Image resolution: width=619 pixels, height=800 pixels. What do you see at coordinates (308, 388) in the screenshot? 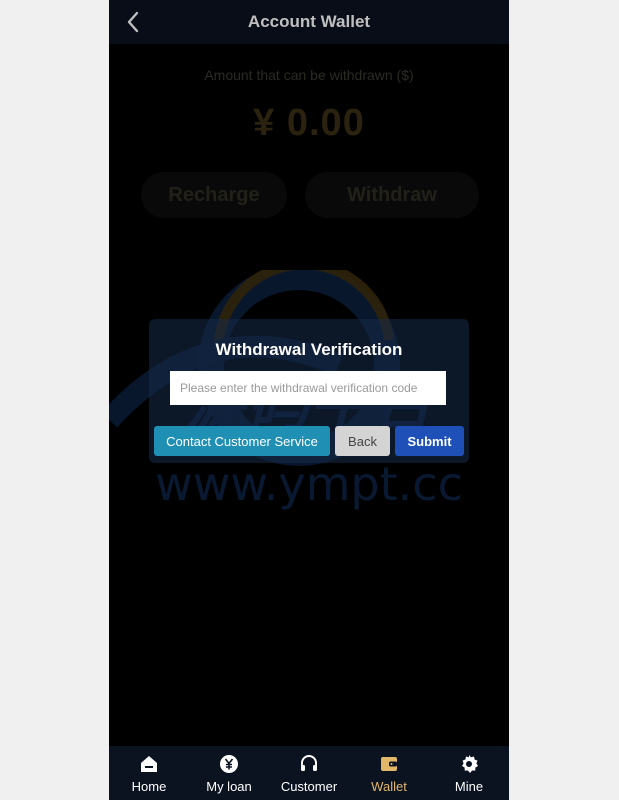
I see `verification-code-input` at bounding box center [308, 388].